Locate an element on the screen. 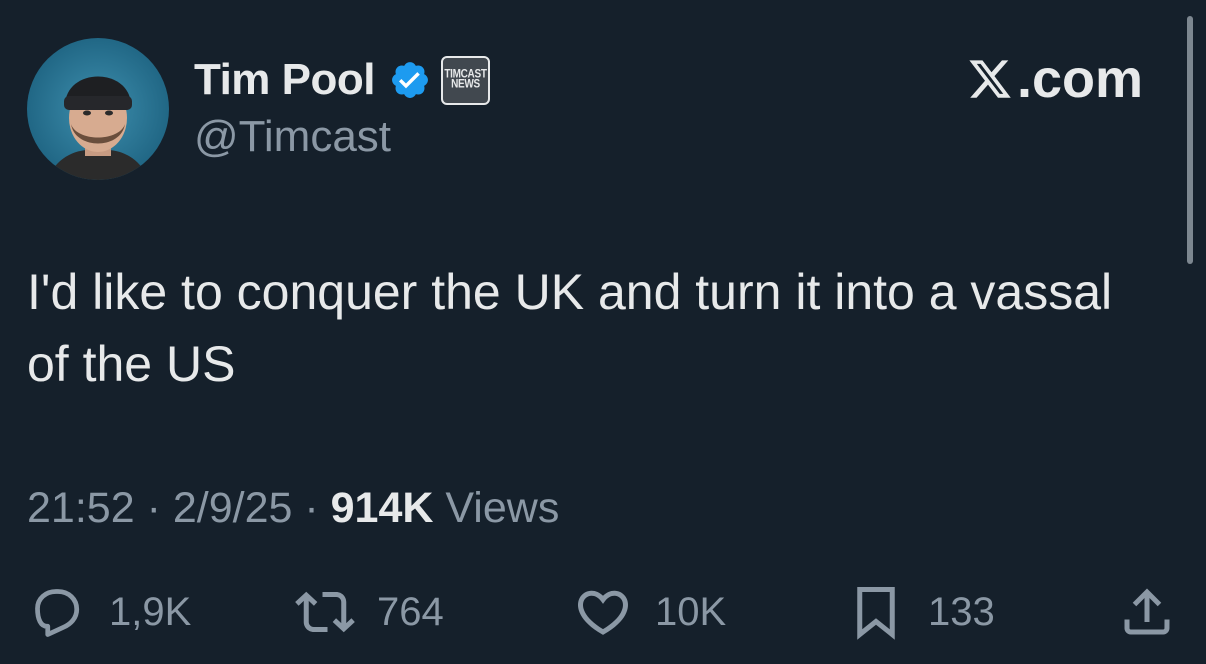  affiliate-badge-line2: NEWS is located at coordinates (465, 84).